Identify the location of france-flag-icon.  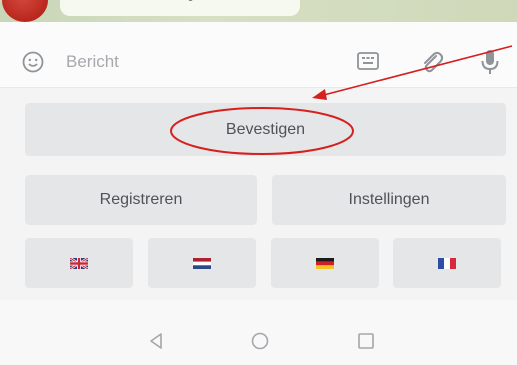
(447, 263).